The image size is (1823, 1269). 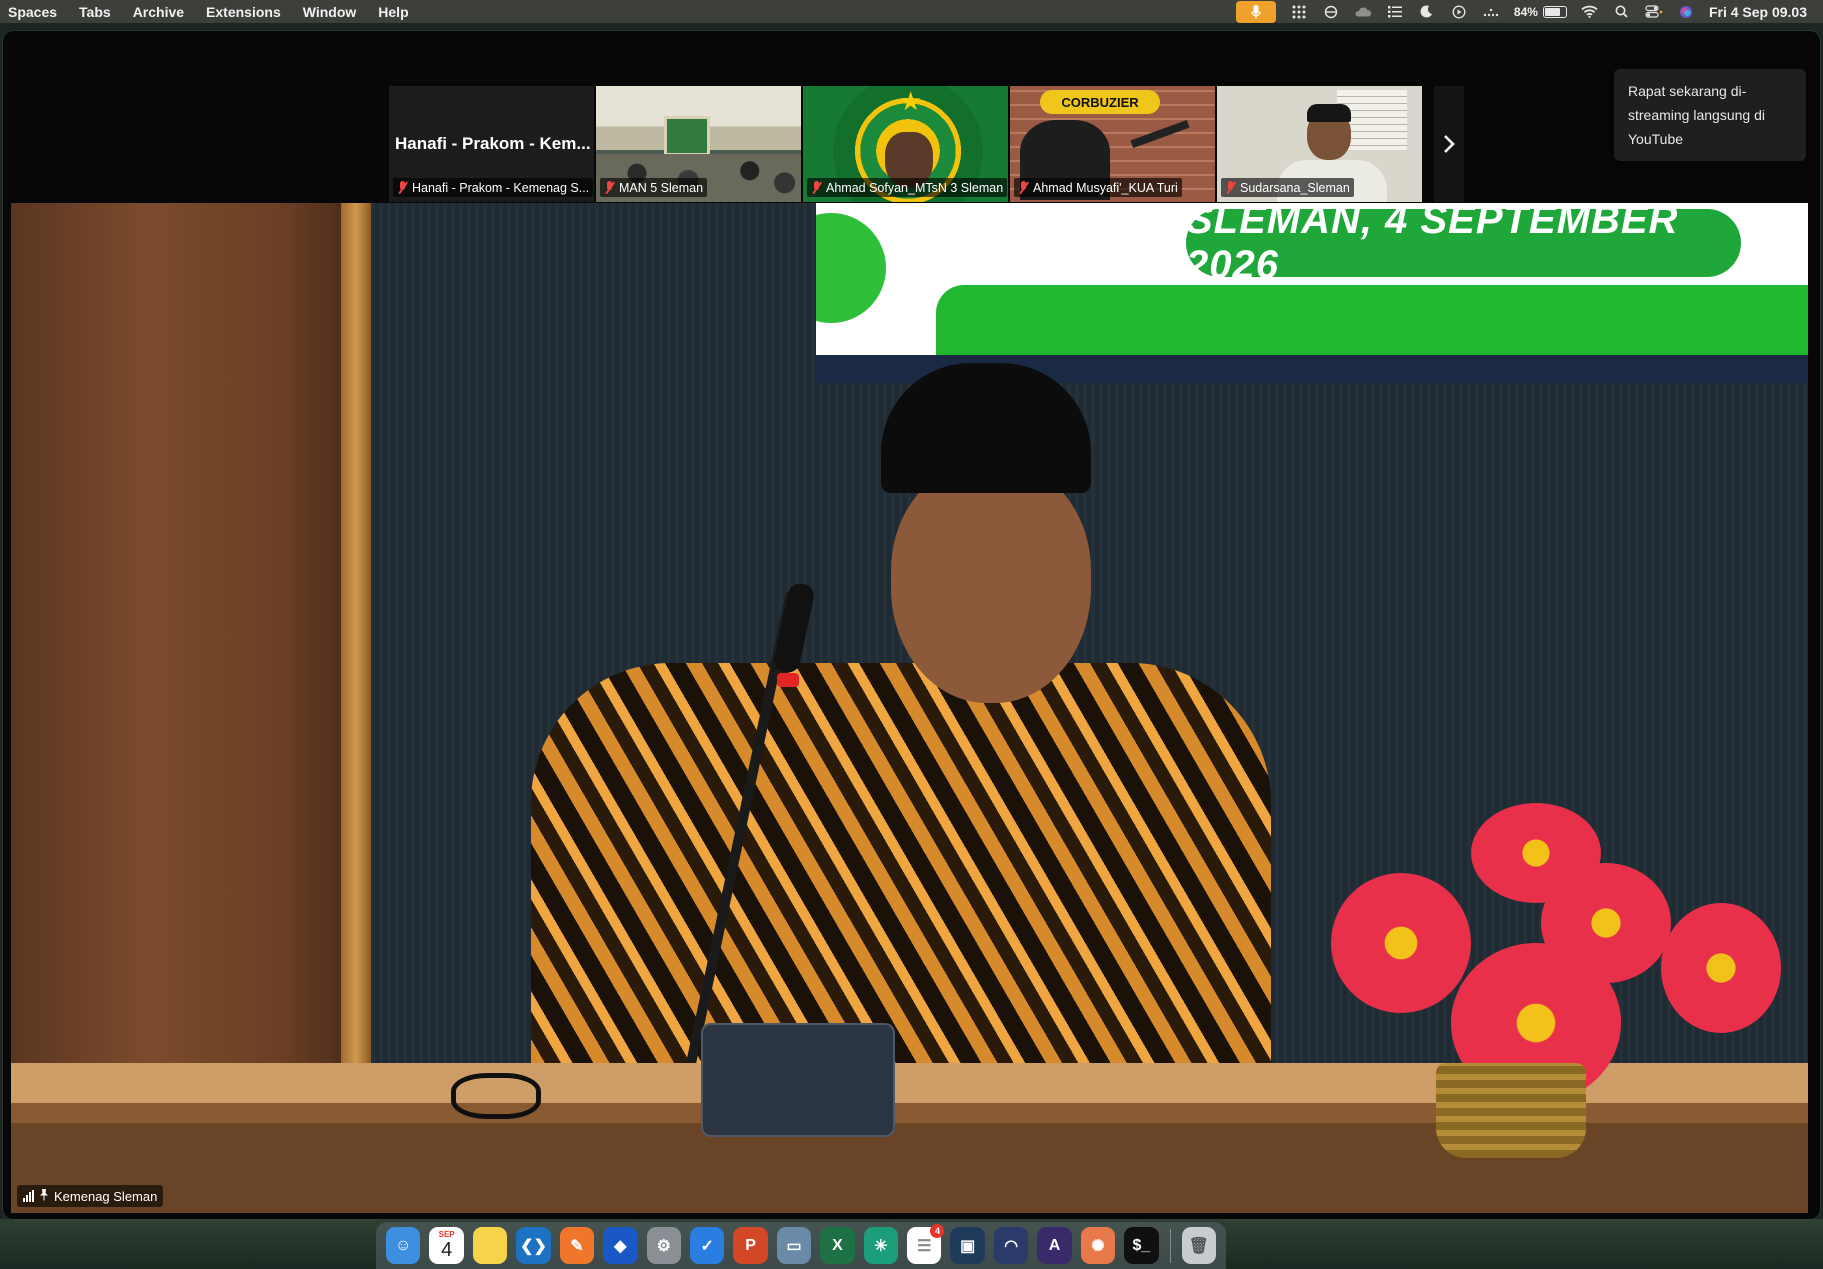 I want to click on dock-app-finder: ☺, so click(x=403, y=1245).